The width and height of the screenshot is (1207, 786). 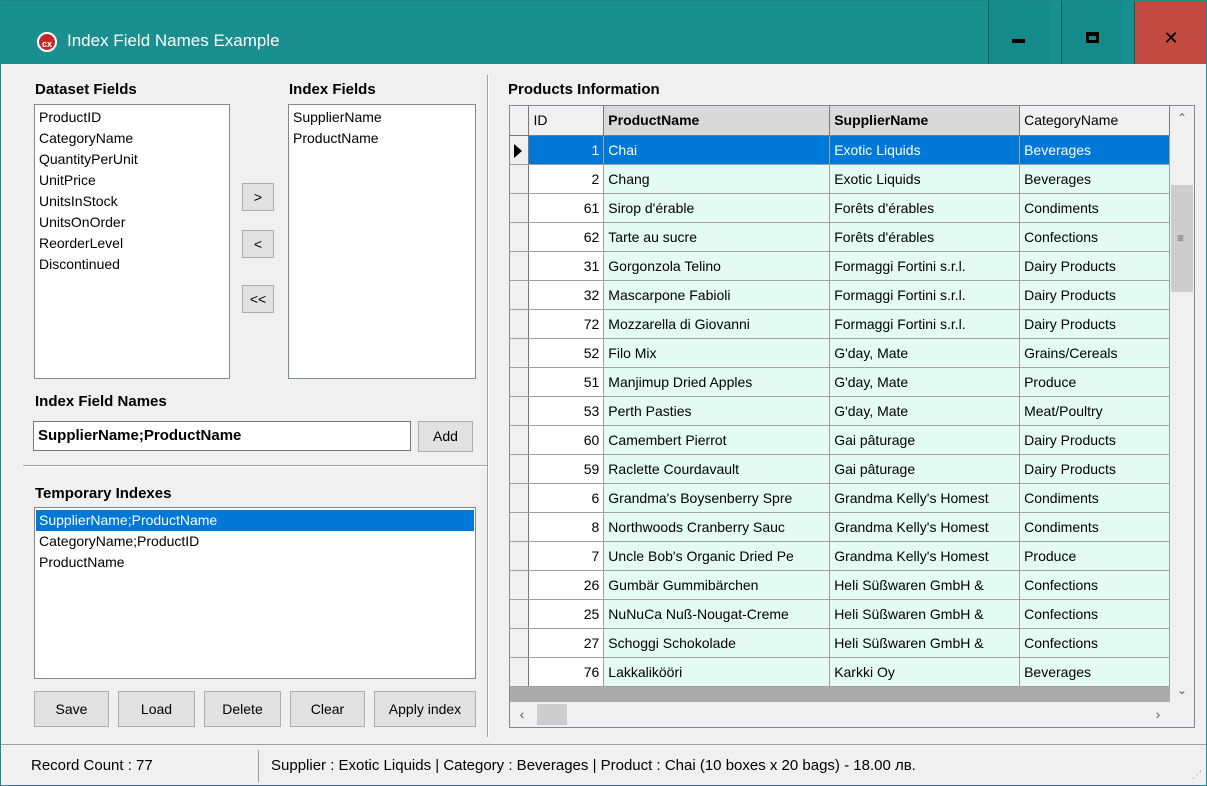 I want to click on cell-productname: Chai, so click(x=717, y=150).